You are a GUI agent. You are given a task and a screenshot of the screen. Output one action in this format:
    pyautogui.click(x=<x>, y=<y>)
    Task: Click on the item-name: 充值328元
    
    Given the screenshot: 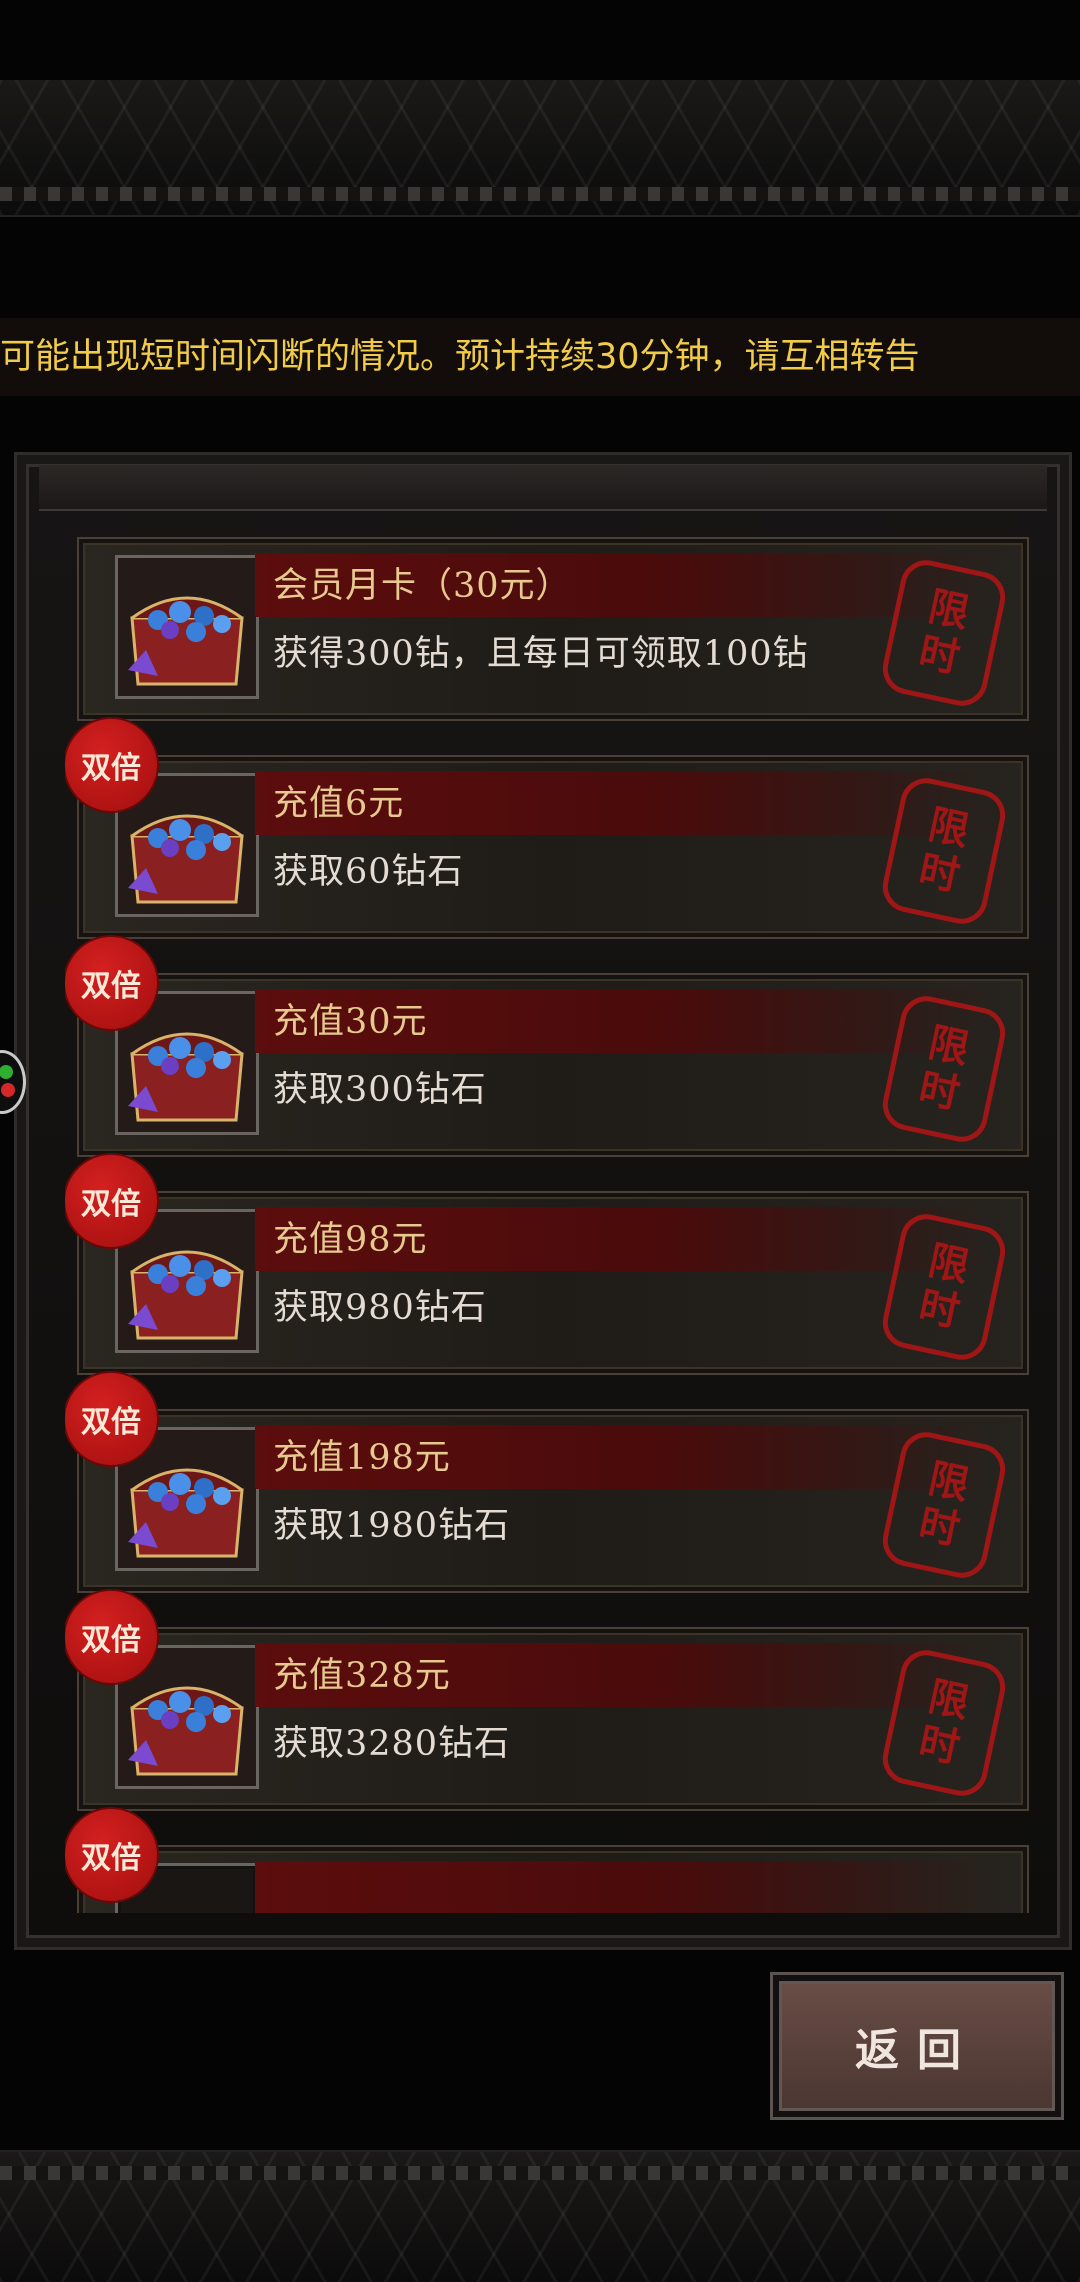 What is the action you would take?
    pyautogui.click(x=362, y=1676)
    